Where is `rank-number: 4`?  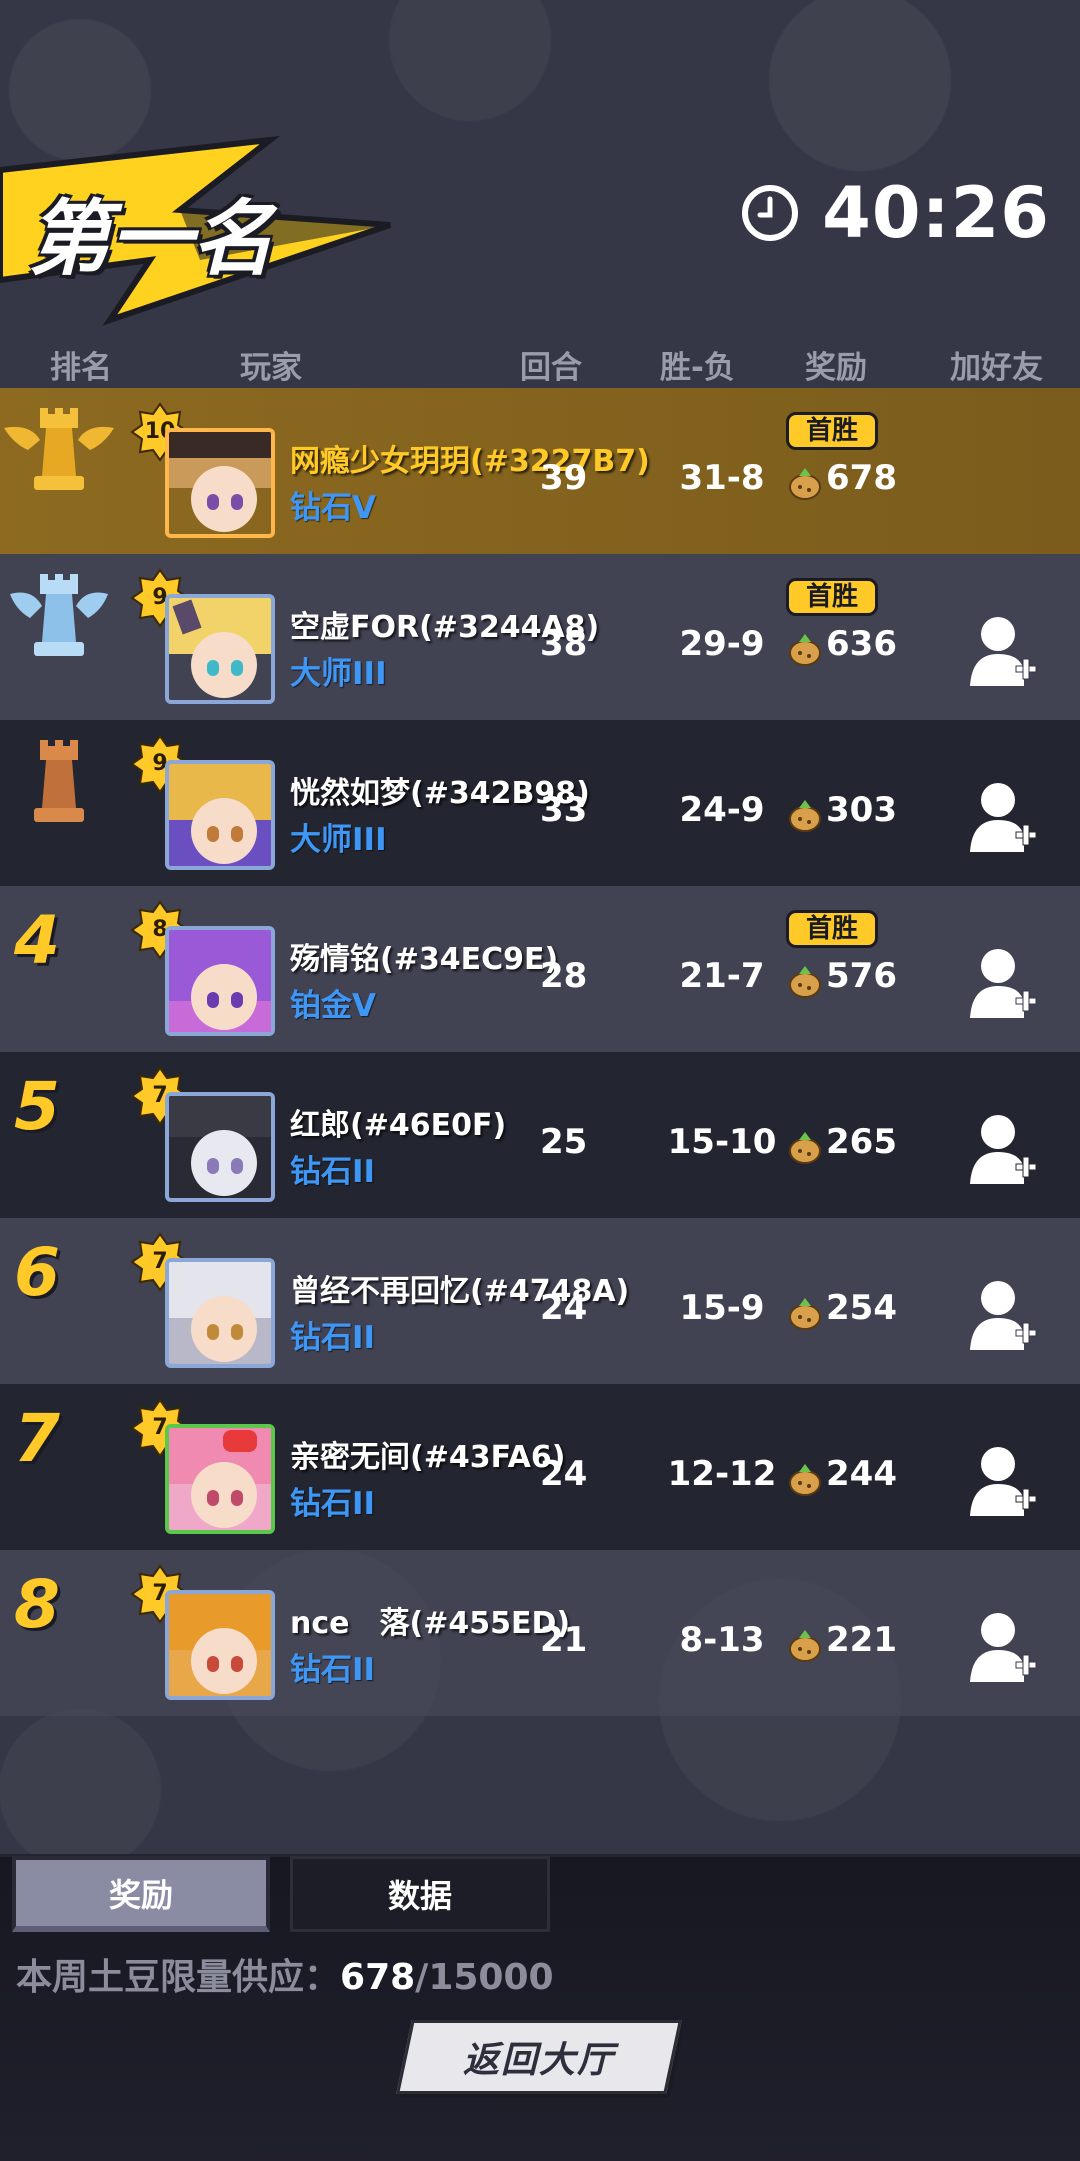 rank-number: 4 is located at coordinates (37, 940).